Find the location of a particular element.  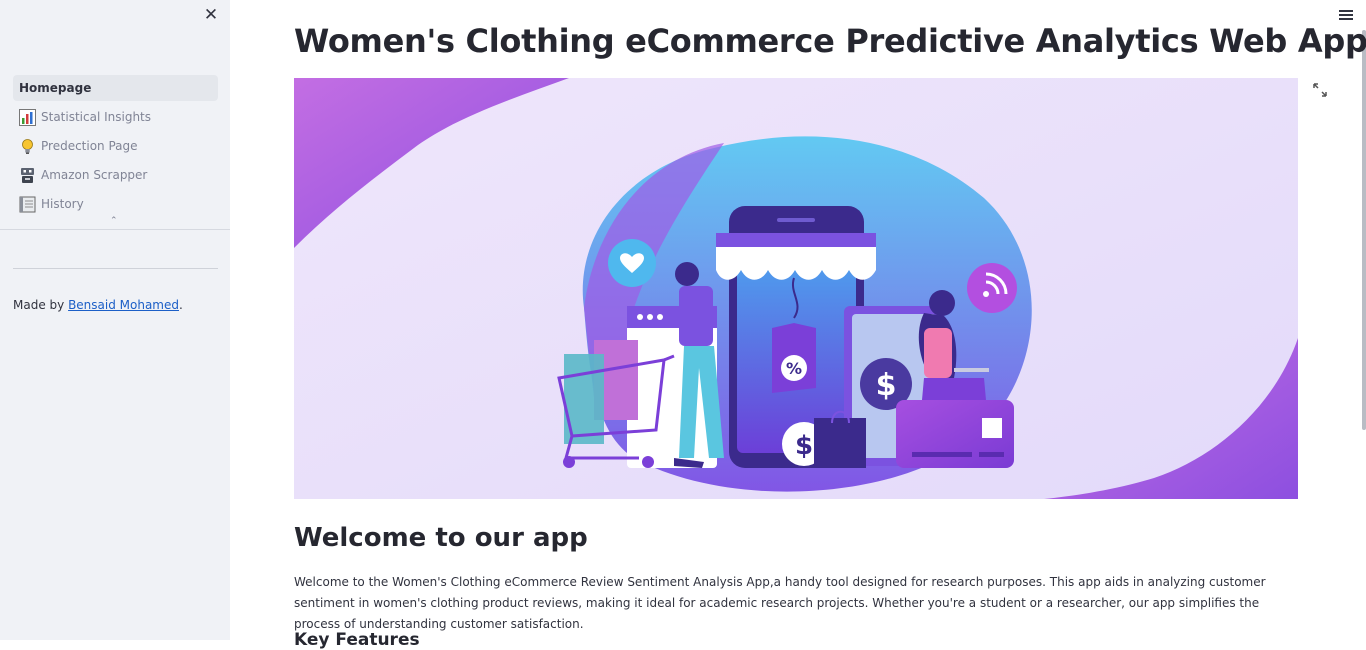

made-by-prefix: Made by is located at coordinates (41, 305).